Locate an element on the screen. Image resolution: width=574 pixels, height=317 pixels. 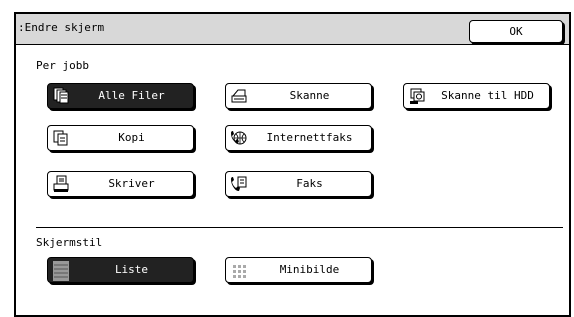
copy-button: Kopi is located at coordinates (120, 138).